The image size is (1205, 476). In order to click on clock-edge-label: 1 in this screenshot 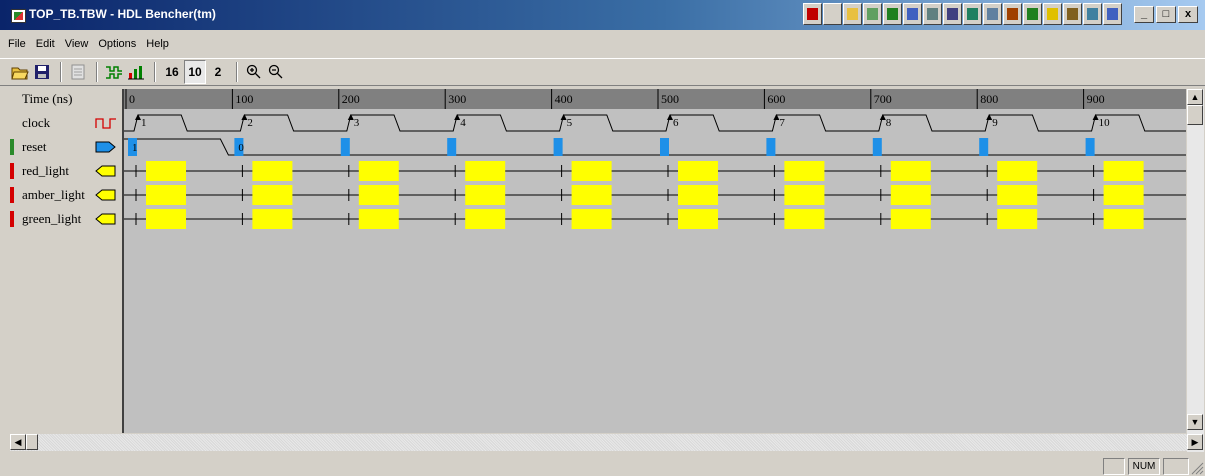, I will do `click(144, 123)`.